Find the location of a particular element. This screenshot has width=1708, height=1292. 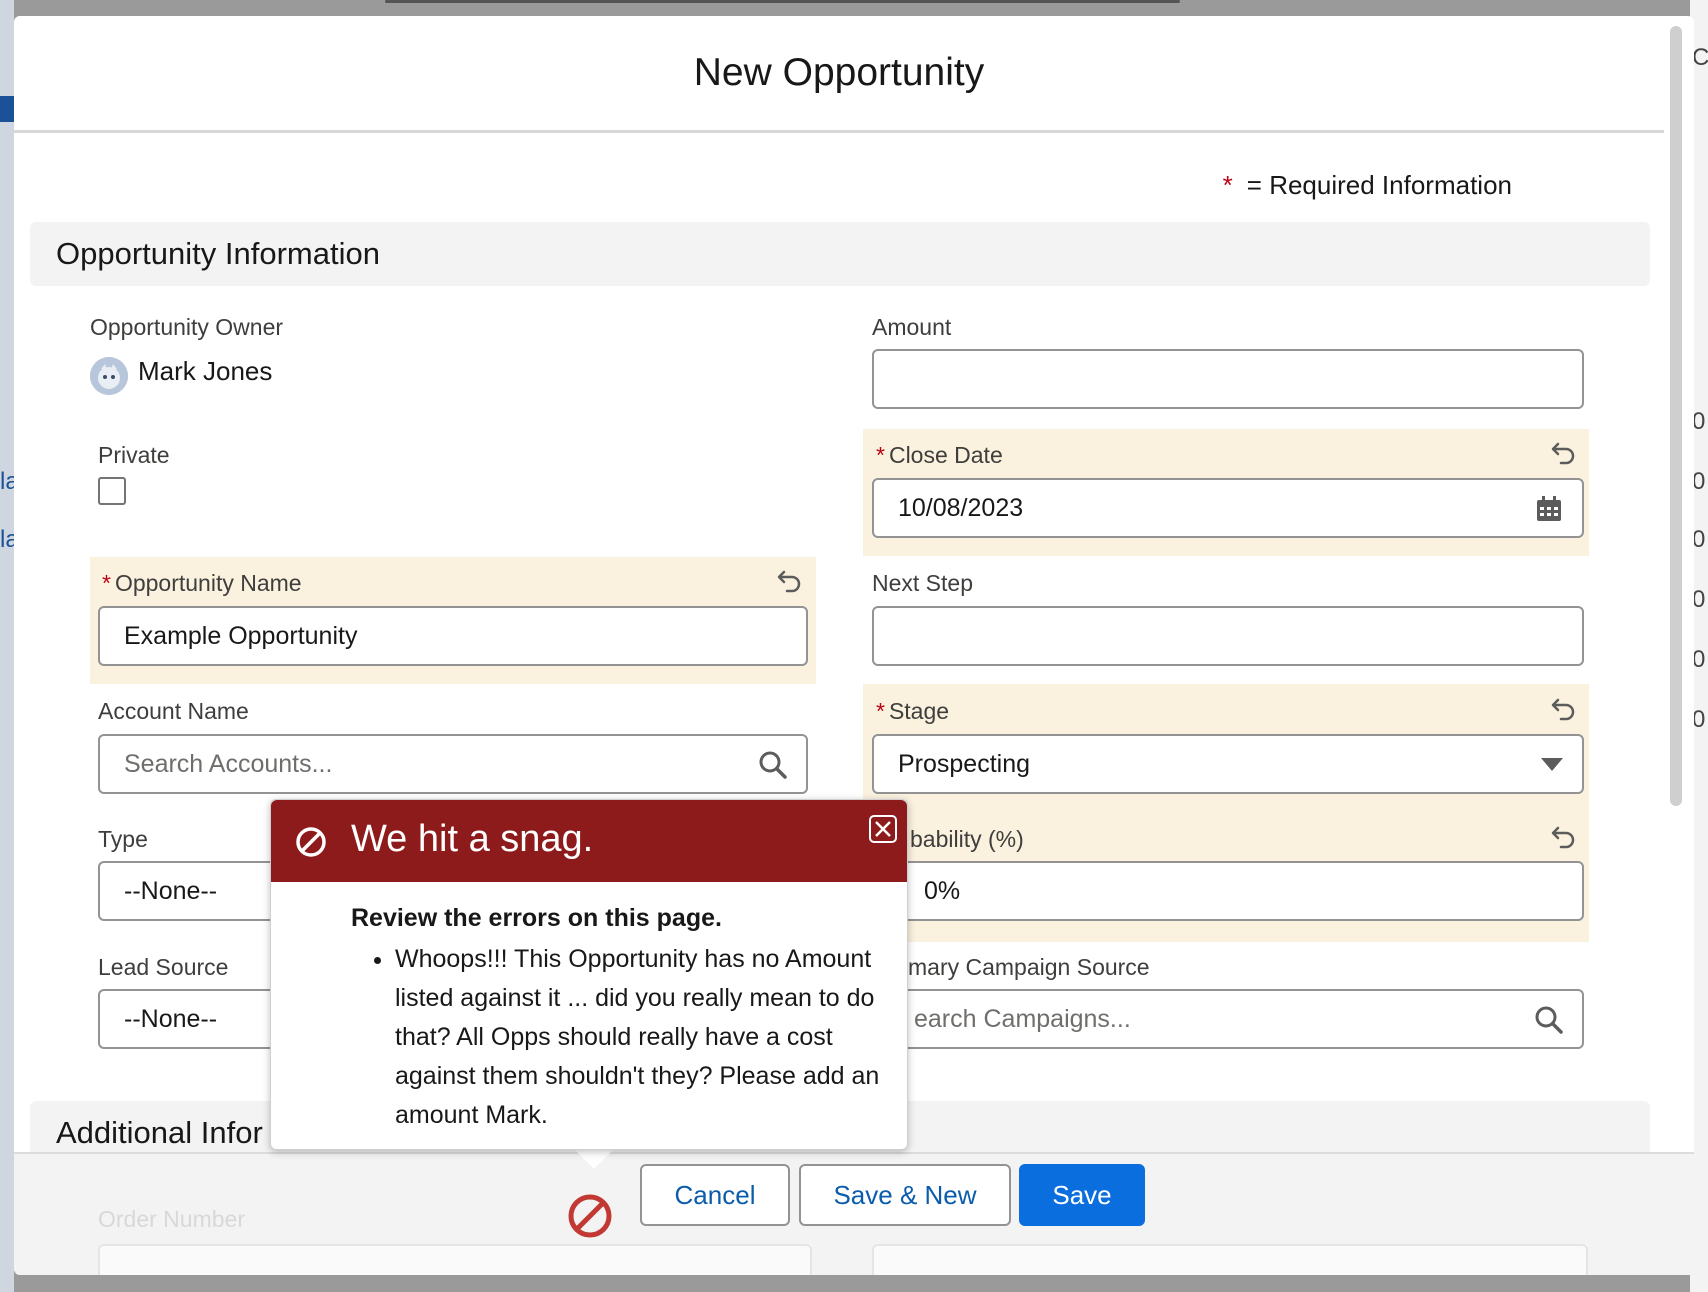

order-number-label: Order Number is located at coordinates (171, 1219).